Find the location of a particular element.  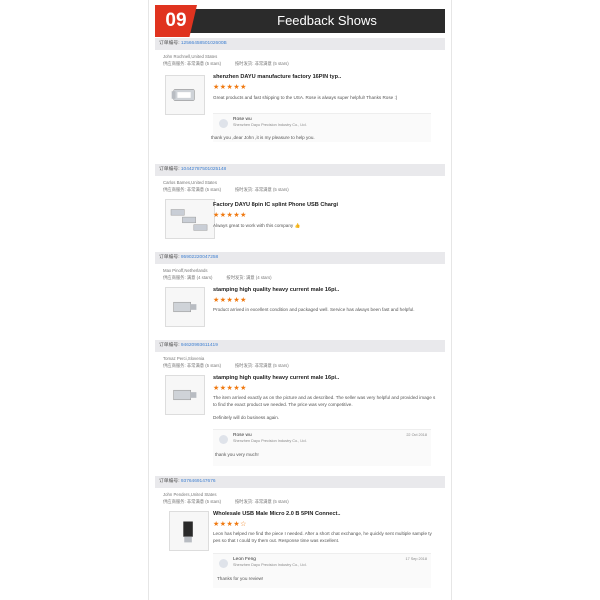

buyer-name: John Penders,United States is located at coordinates (190, 494).